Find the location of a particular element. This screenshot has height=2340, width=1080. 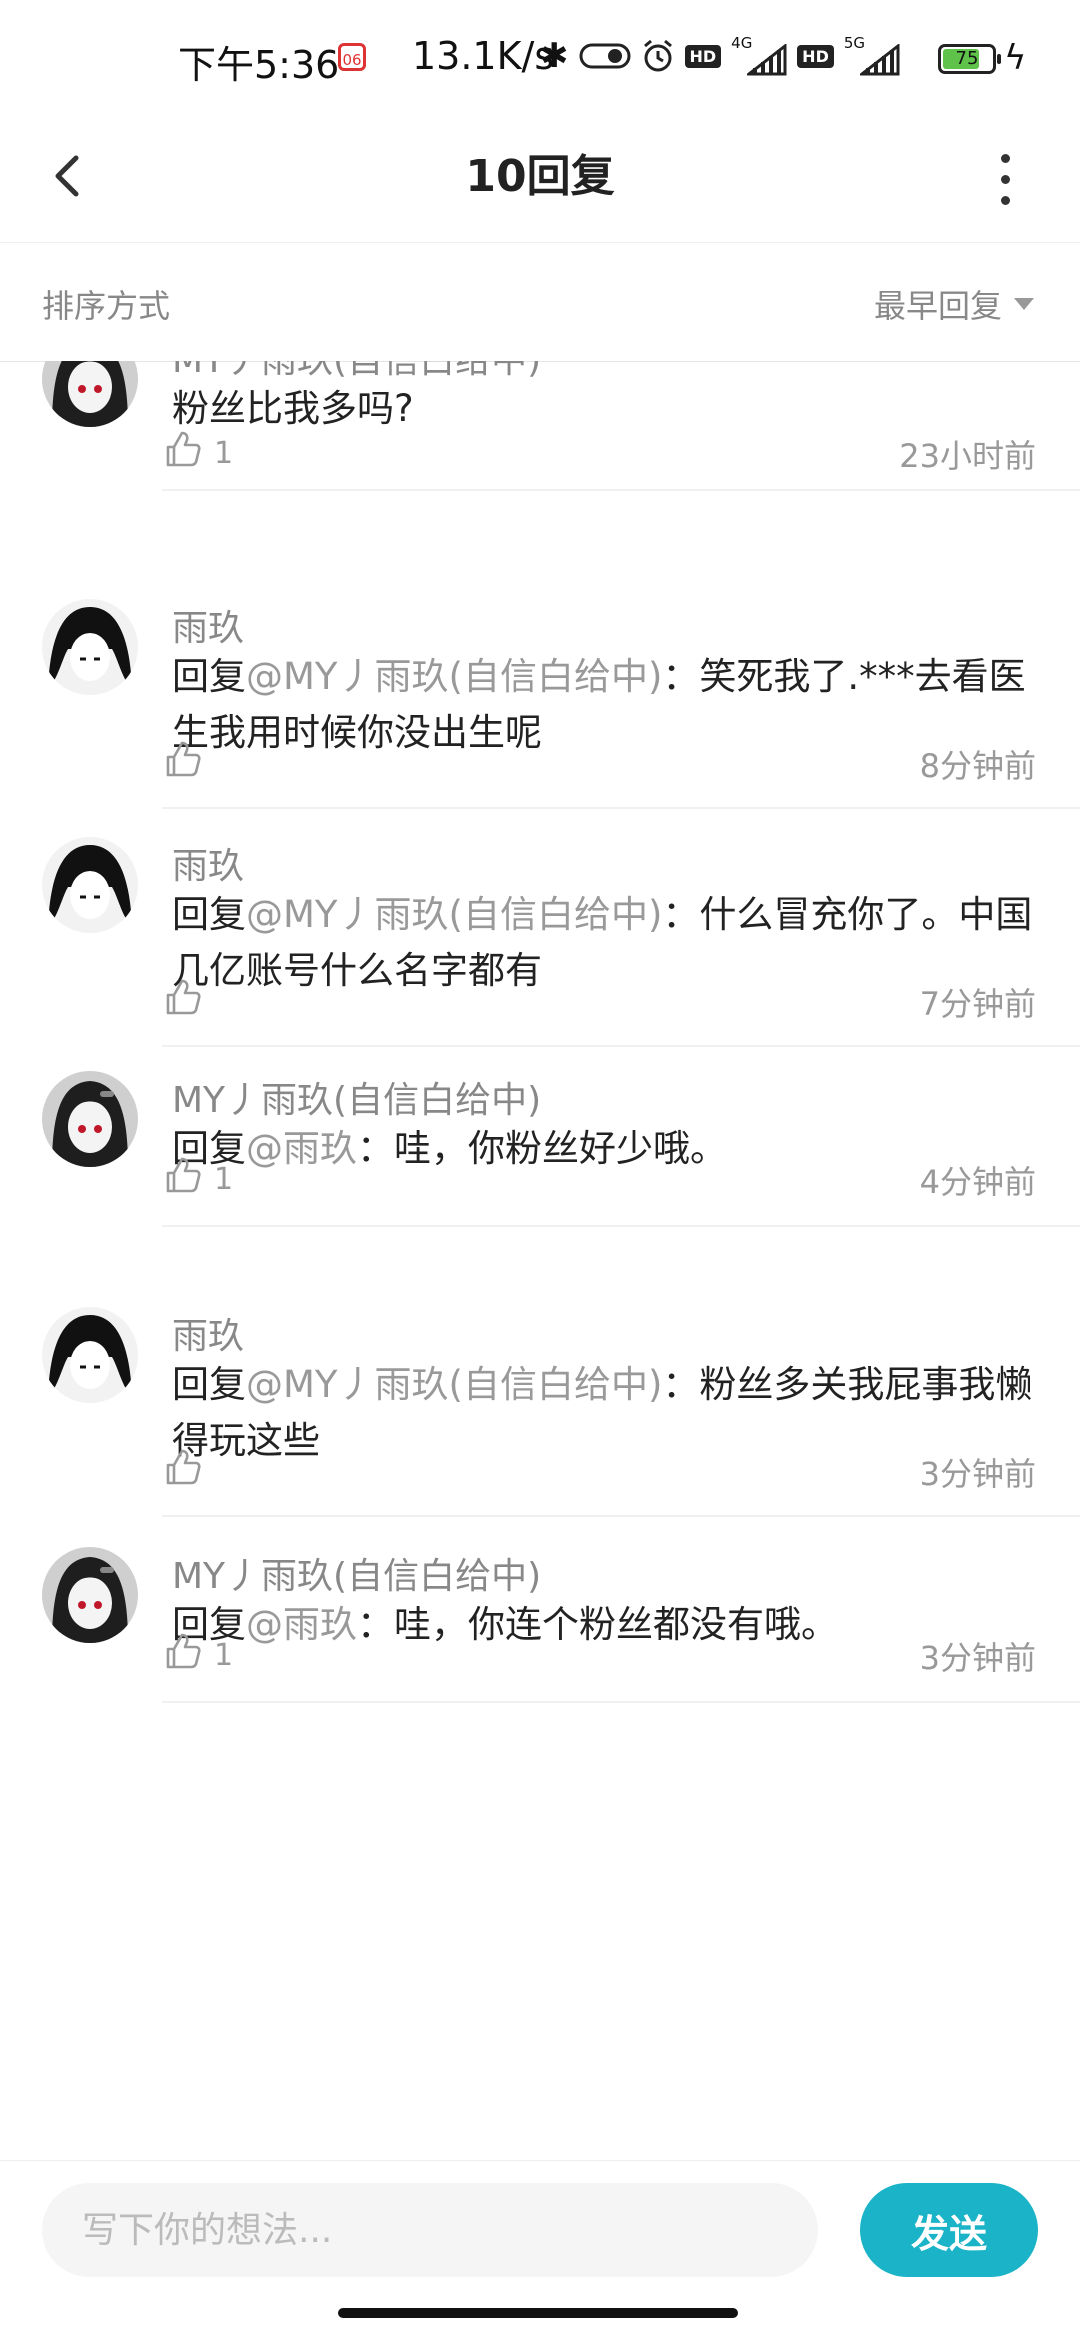

page-title: 10回复 is located at coordinates (540, 176).